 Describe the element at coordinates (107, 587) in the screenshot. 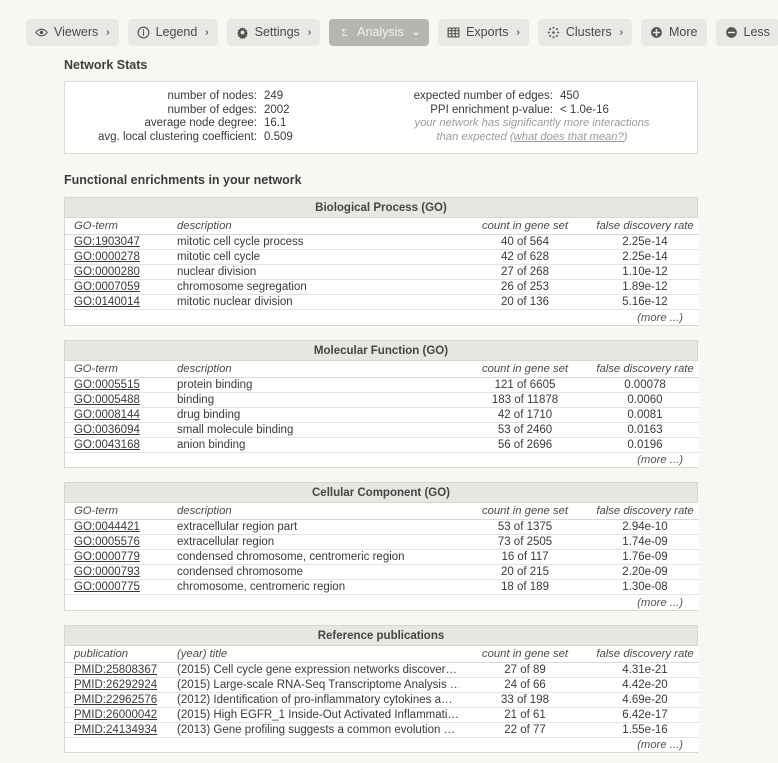

I see `identifier-link: GO:0000775` at that location.